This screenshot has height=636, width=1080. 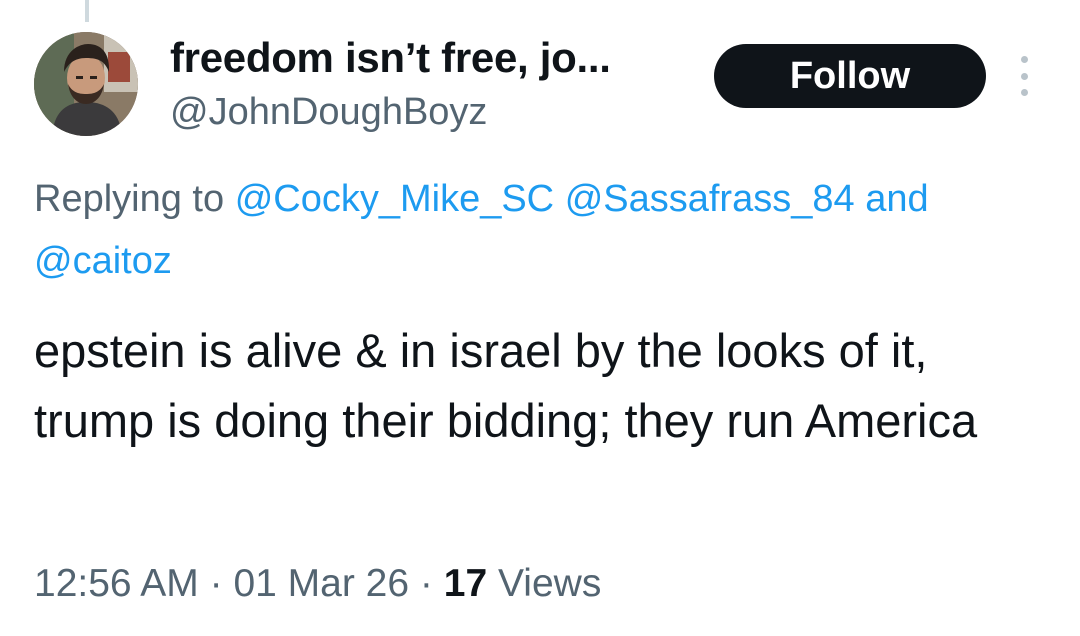 What do you see at coordinates (850, 76) in the screenshot?
I see `follow-button: Follow` at bounding box center [850, 76].